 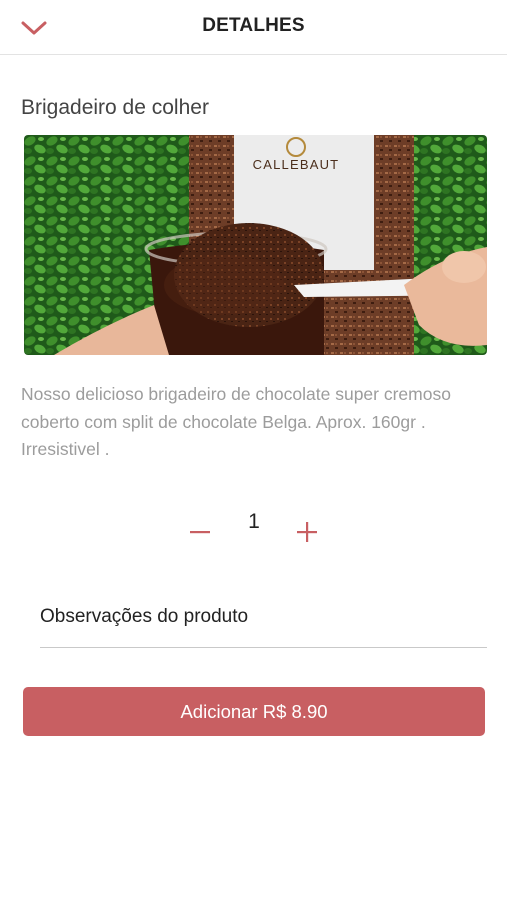 I want to click on header-bar: DETALHES, so click(x=253, y=27).